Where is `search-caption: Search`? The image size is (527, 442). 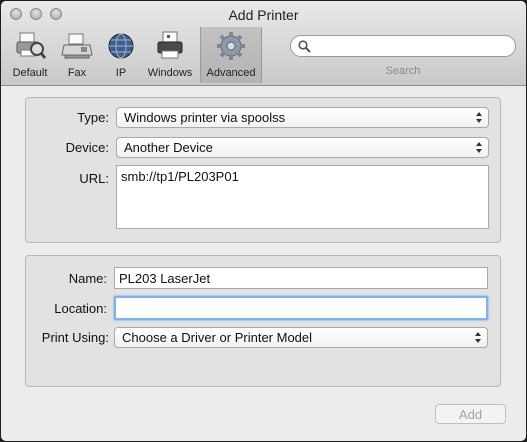
search-caption: Search is located at coordinates (403, 71).